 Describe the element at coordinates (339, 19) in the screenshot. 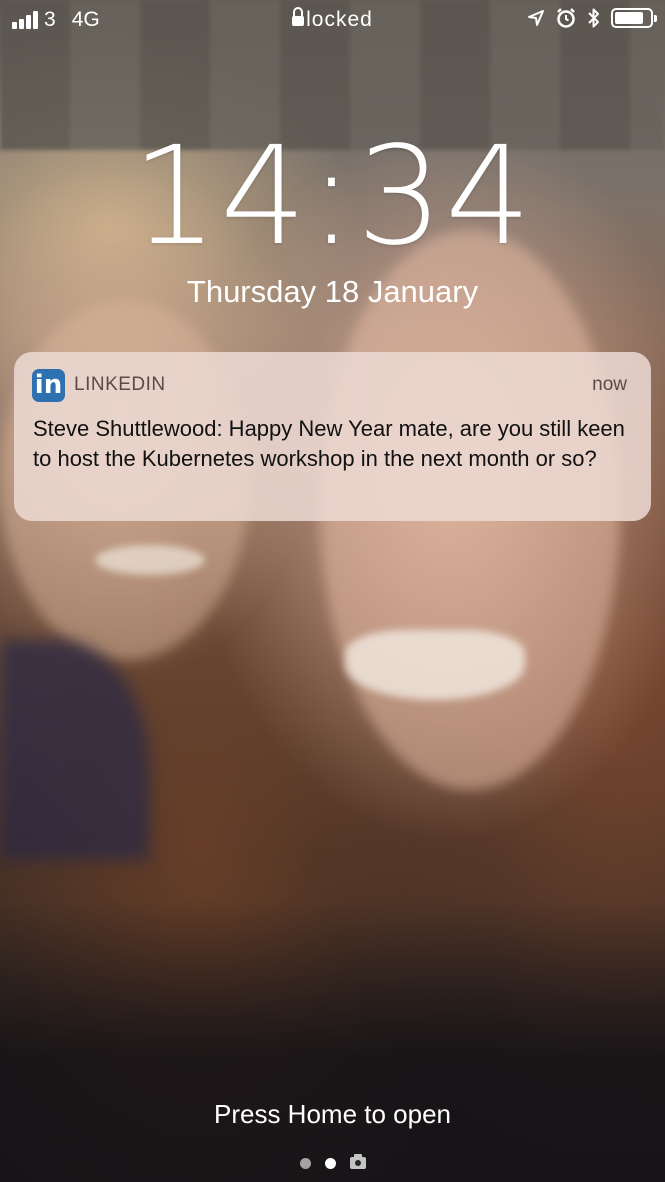

I see `lock-status-label: locked` at that location.